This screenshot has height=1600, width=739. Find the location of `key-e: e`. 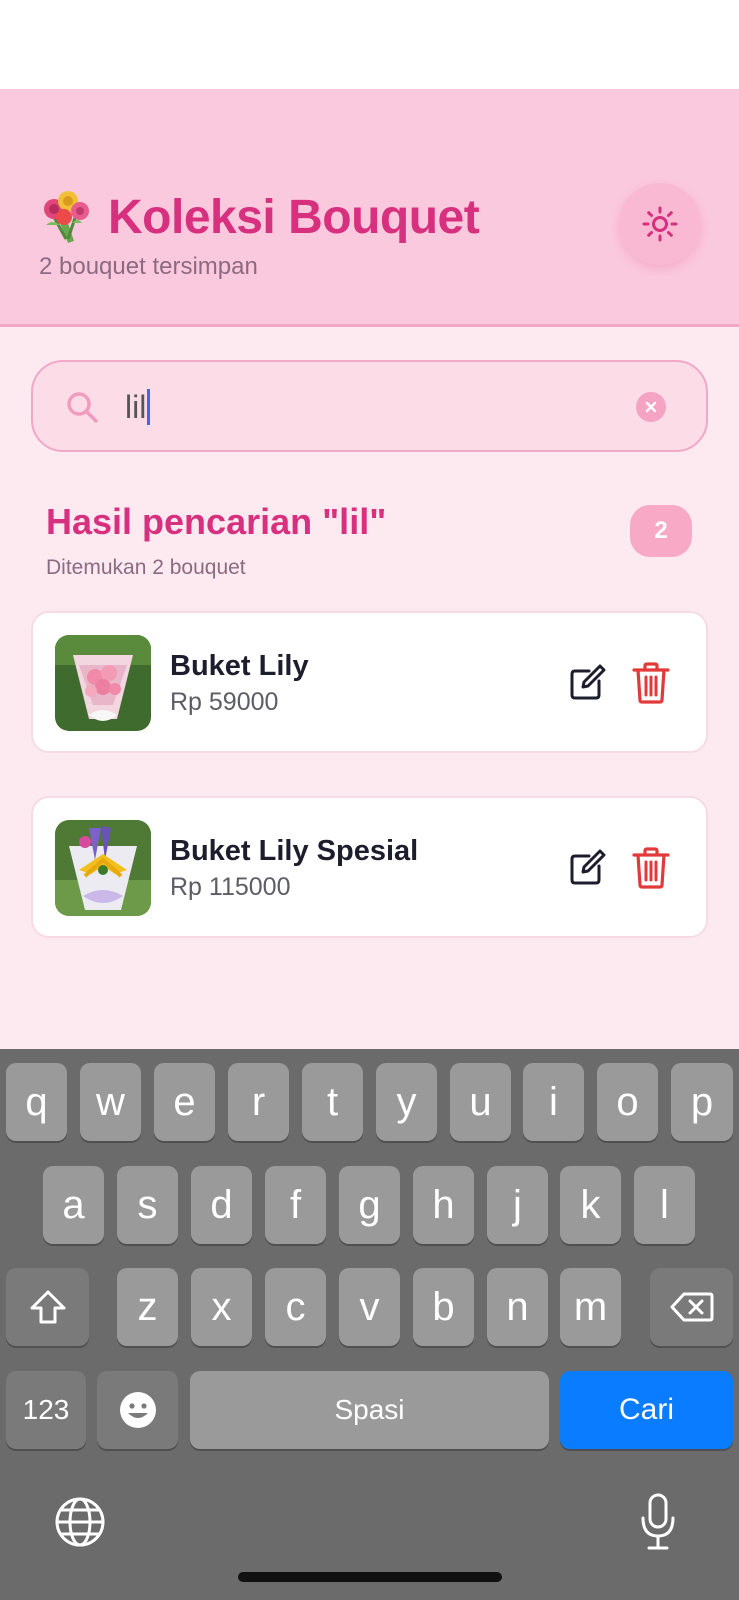

key-e: e is located at coordinates (184, 1102).